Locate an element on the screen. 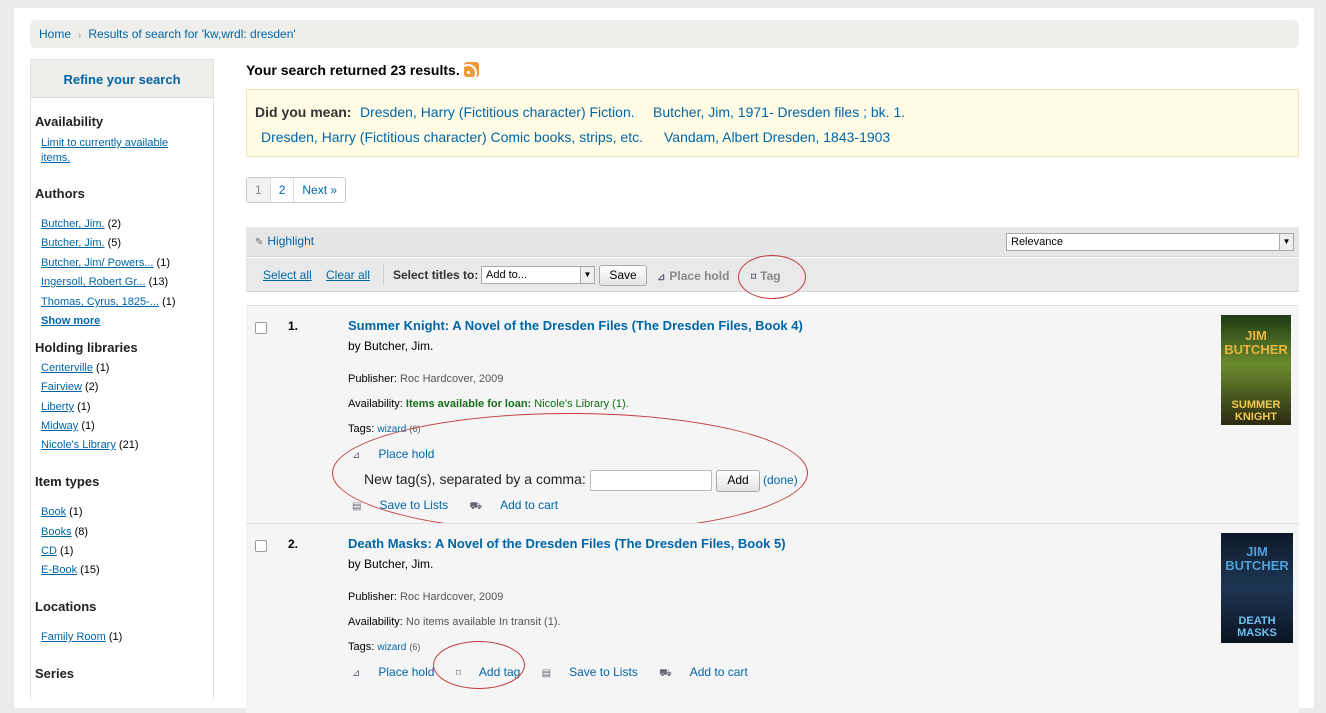 The image size is (1326, 713). facet-link: E-Book is located at coordinates (59, 570).